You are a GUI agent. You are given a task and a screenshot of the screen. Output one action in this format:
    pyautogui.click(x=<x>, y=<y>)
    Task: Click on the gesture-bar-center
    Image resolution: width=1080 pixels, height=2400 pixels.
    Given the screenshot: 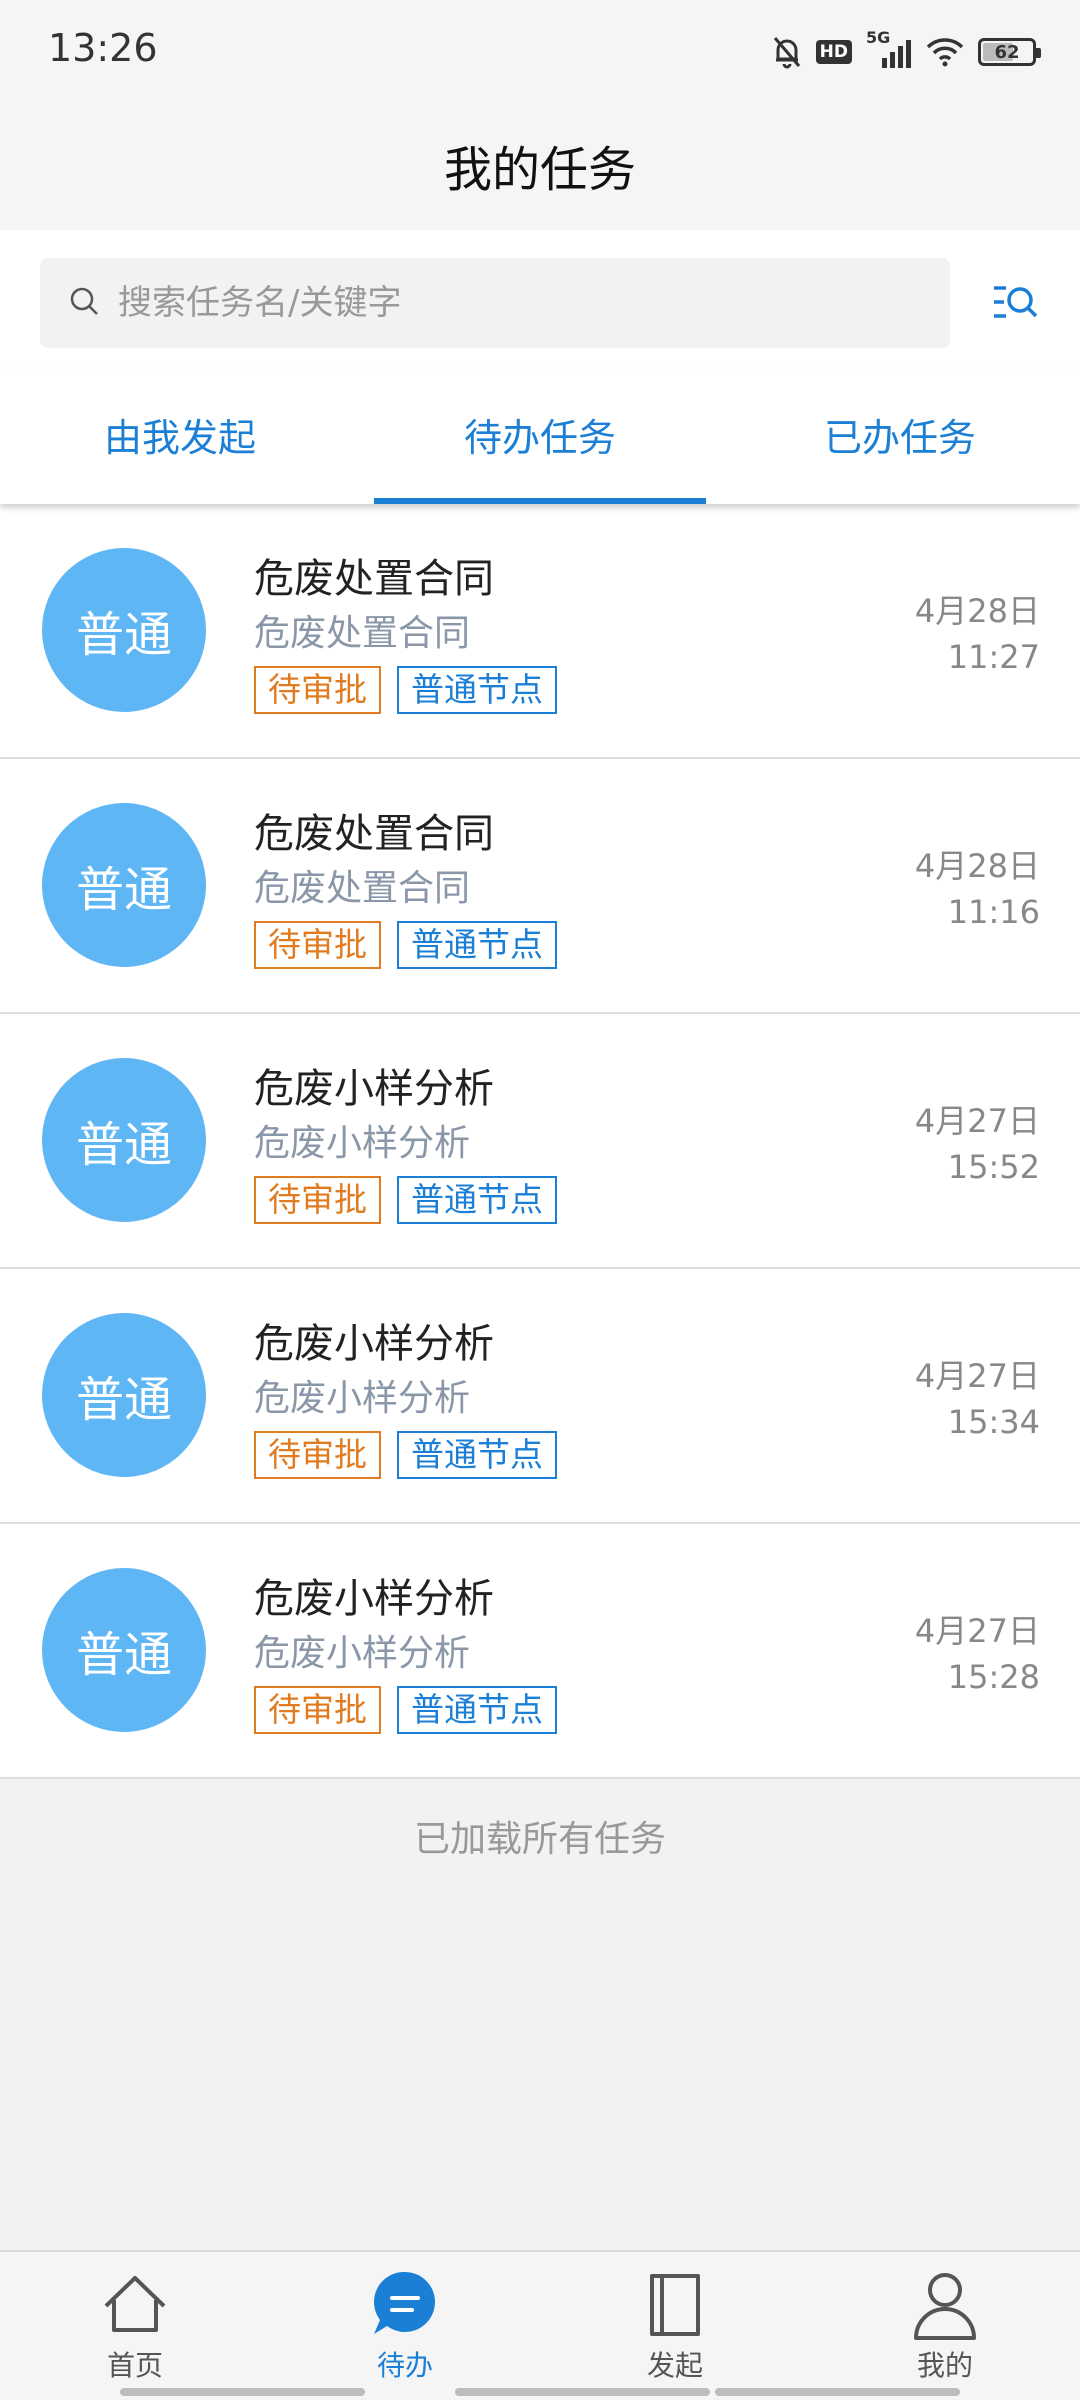 What is the action you would take?
    pyautogui.click(x=582, y=2392)
    